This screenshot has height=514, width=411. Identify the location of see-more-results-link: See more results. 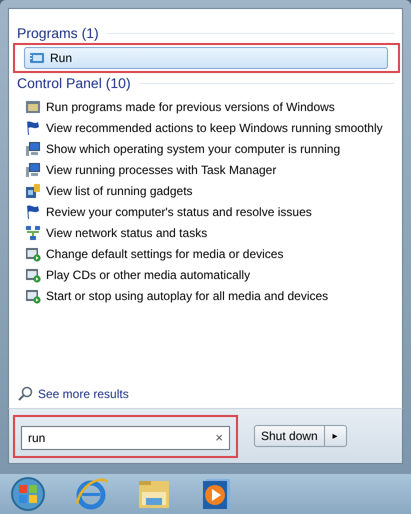
(73, 394).